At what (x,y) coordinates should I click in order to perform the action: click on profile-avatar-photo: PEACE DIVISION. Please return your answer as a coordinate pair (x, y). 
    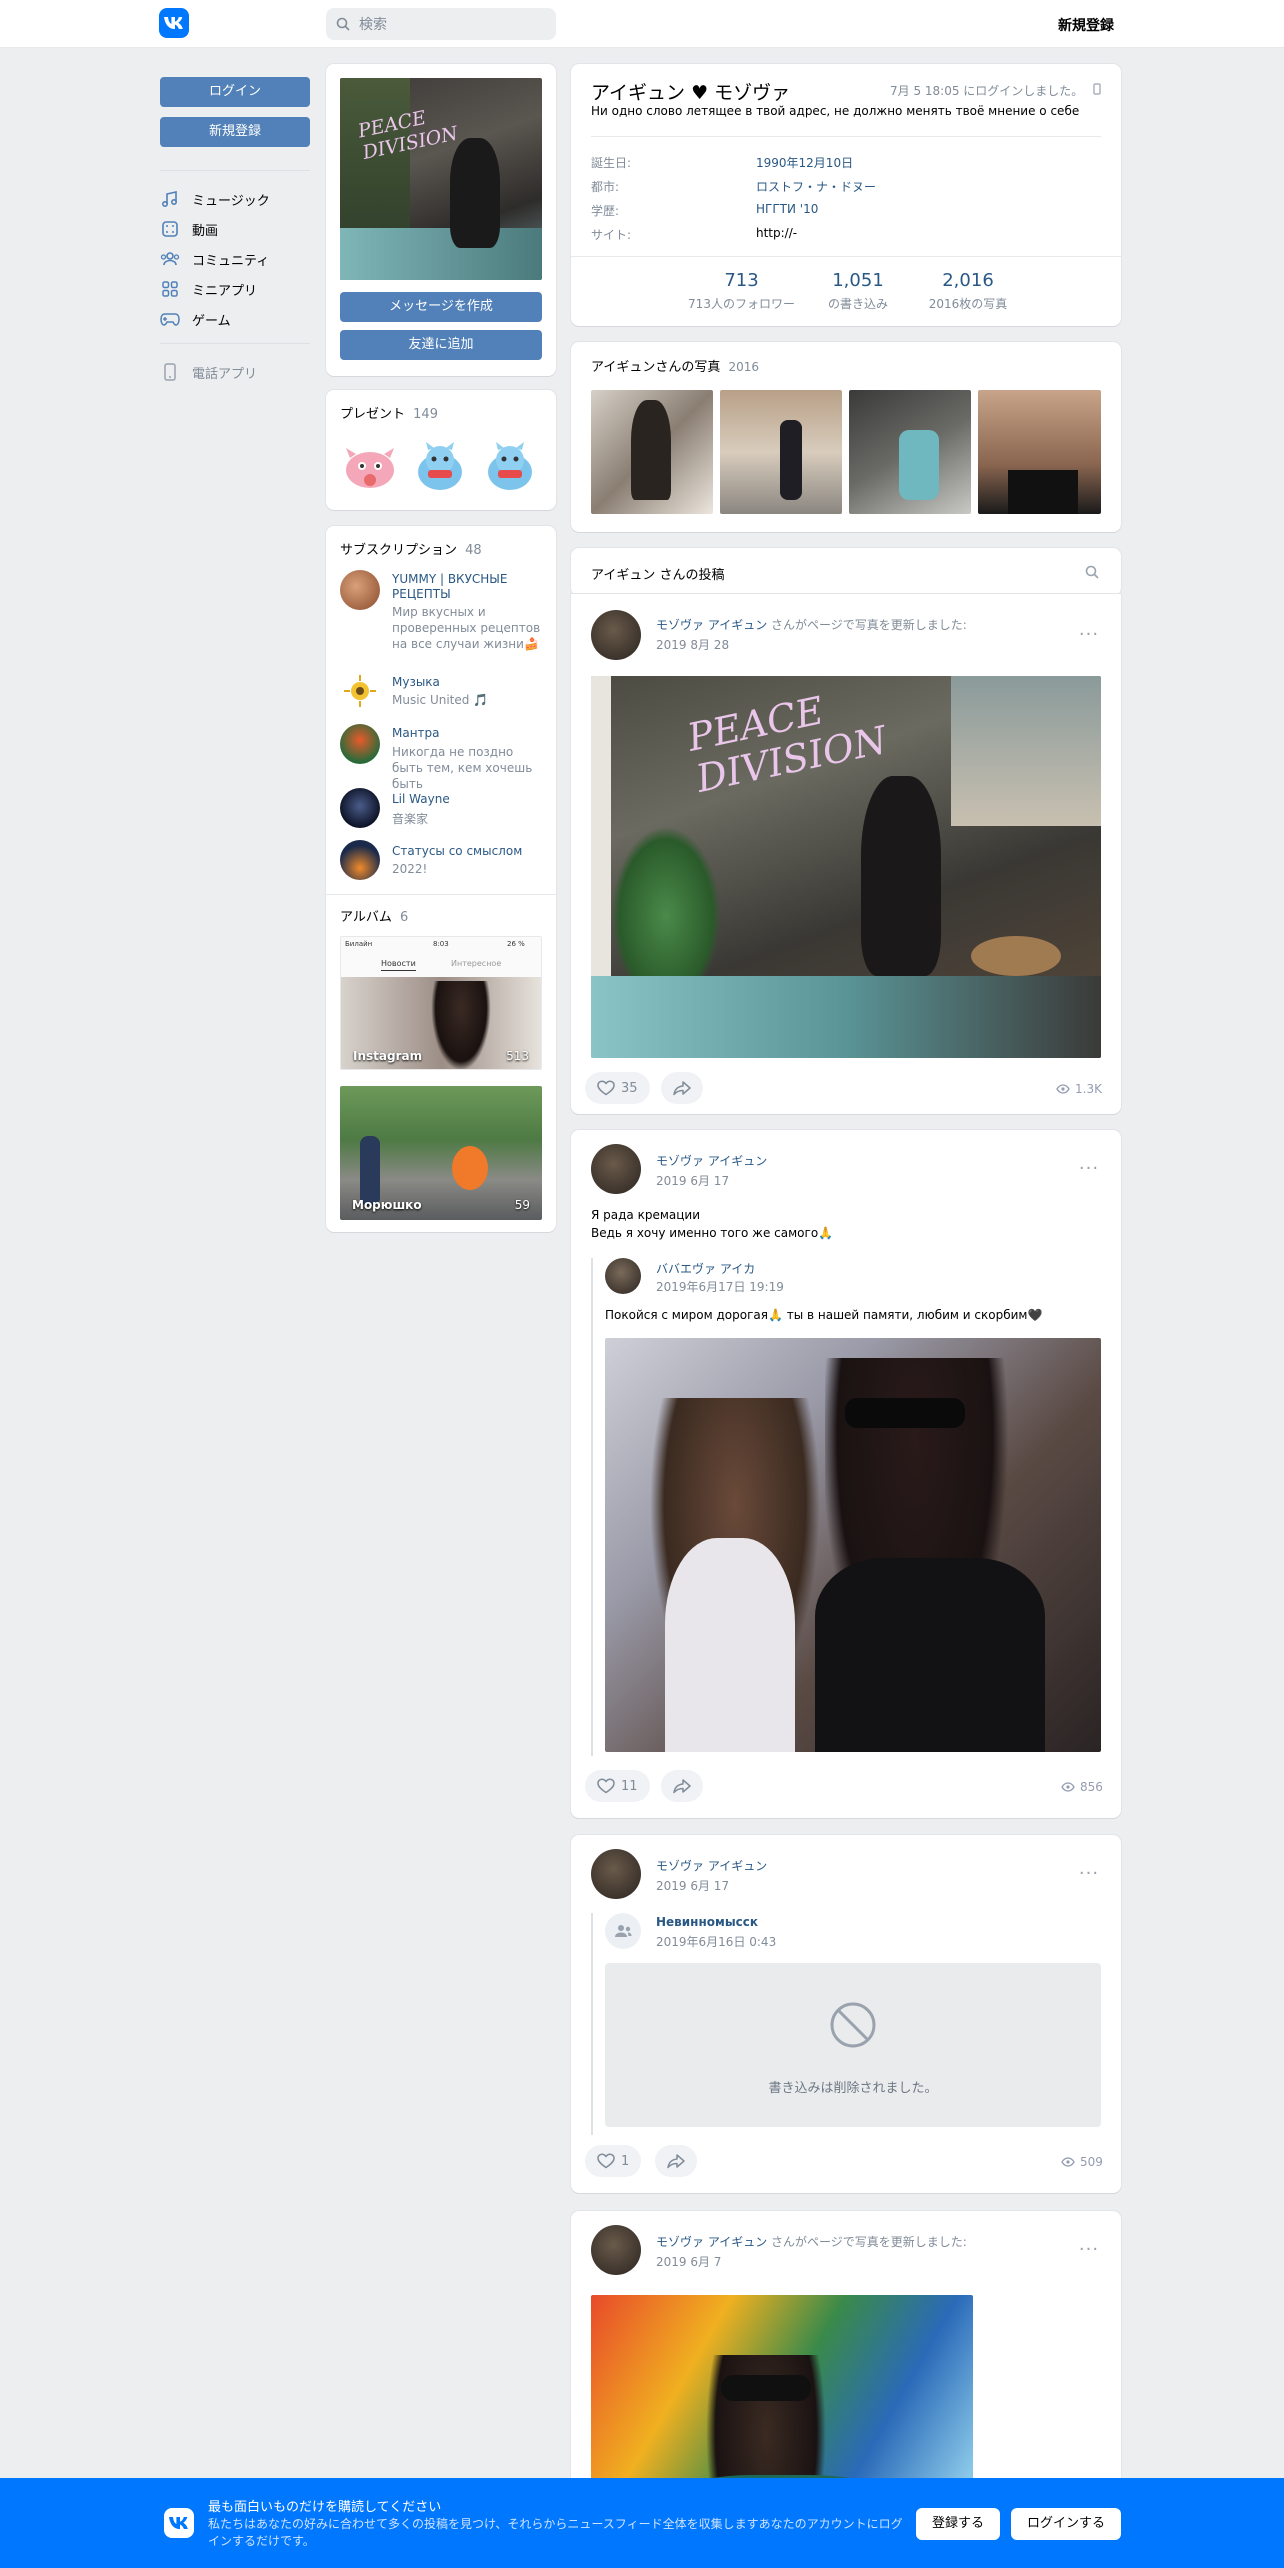
    Looking at the image, I should click on (441, 179).